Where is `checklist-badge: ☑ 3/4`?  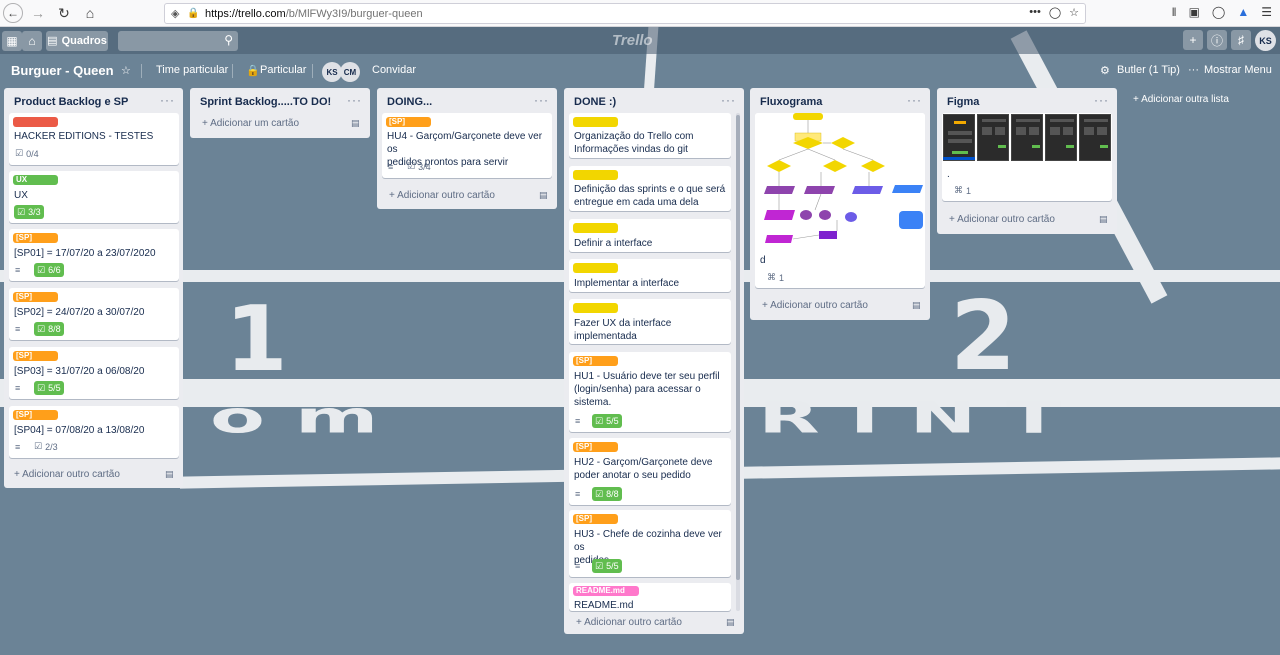 checklist-badge: ☑ 3/4 is located at coordinates (419, 166).